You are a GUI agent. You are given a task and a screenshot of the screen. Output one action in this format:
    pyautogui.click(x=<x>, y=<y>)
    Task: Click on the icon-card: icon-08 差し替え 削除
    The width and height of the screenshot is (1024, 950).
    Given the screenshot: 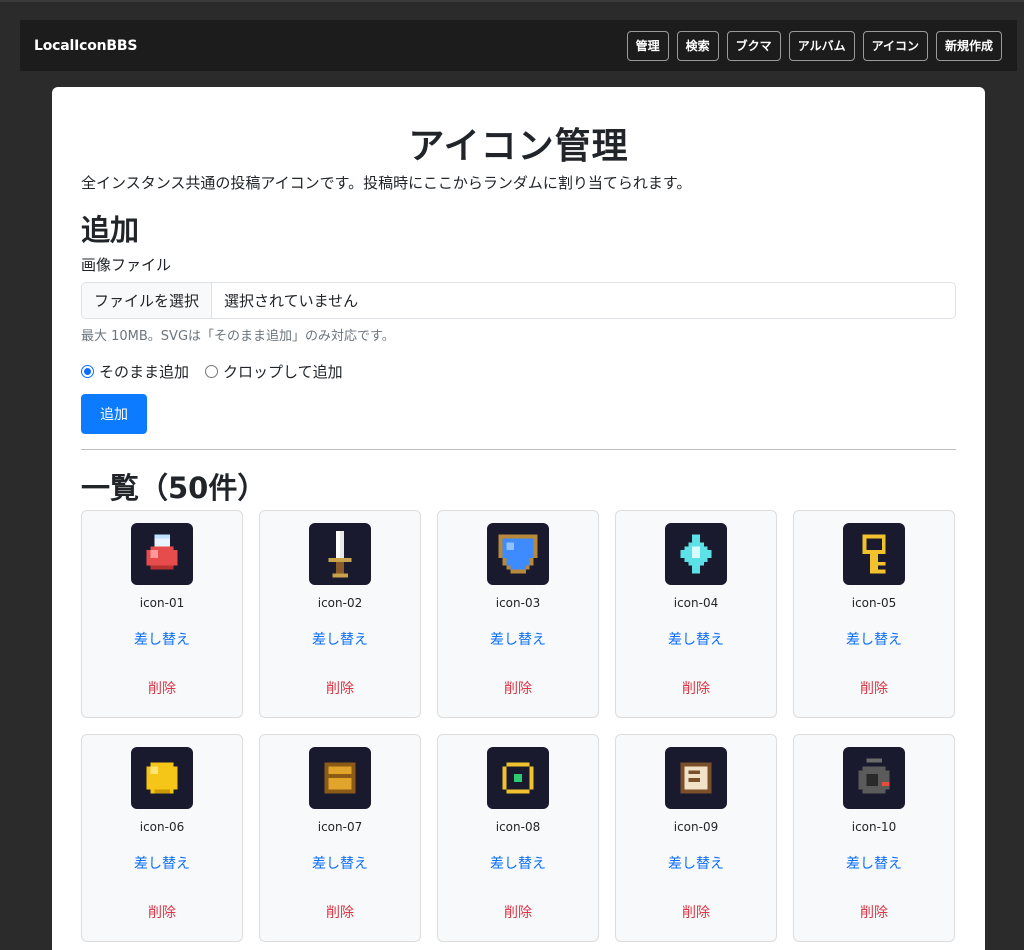 What is the action you would take?
    pyautogui.click(x=518, y=838)
    